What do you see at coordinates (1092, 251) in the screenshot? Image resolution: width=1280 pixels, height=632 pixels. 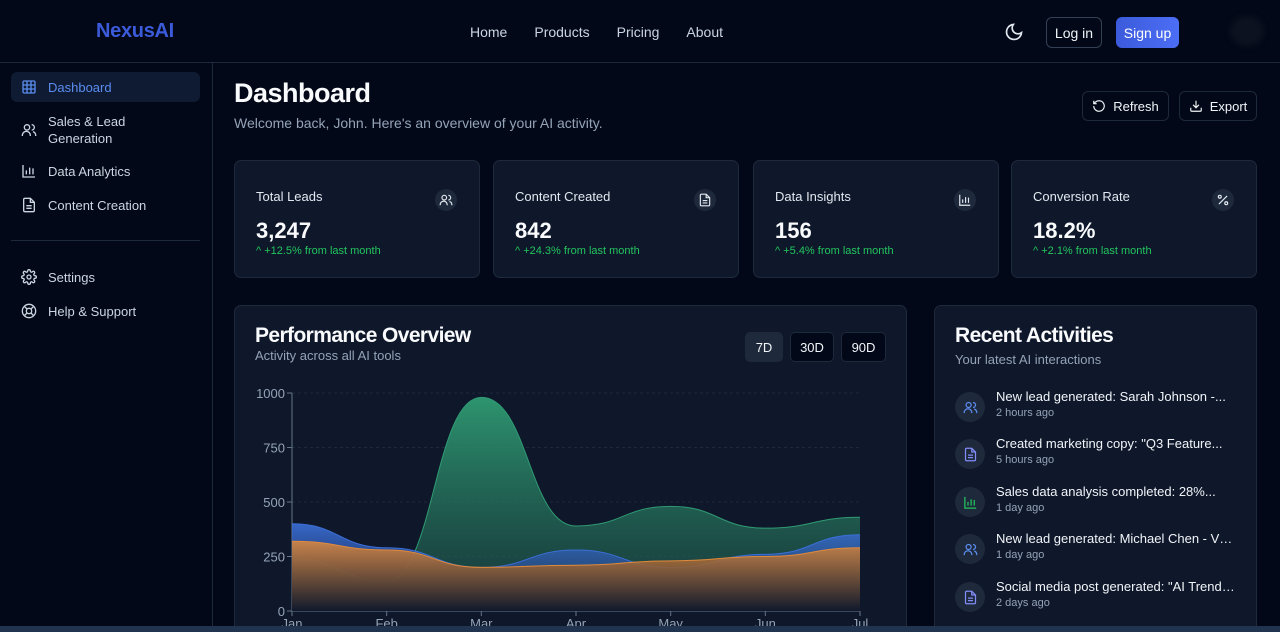 I see `stat-change: ^ +2.1% from last month` at bounding box center [1092, 251].